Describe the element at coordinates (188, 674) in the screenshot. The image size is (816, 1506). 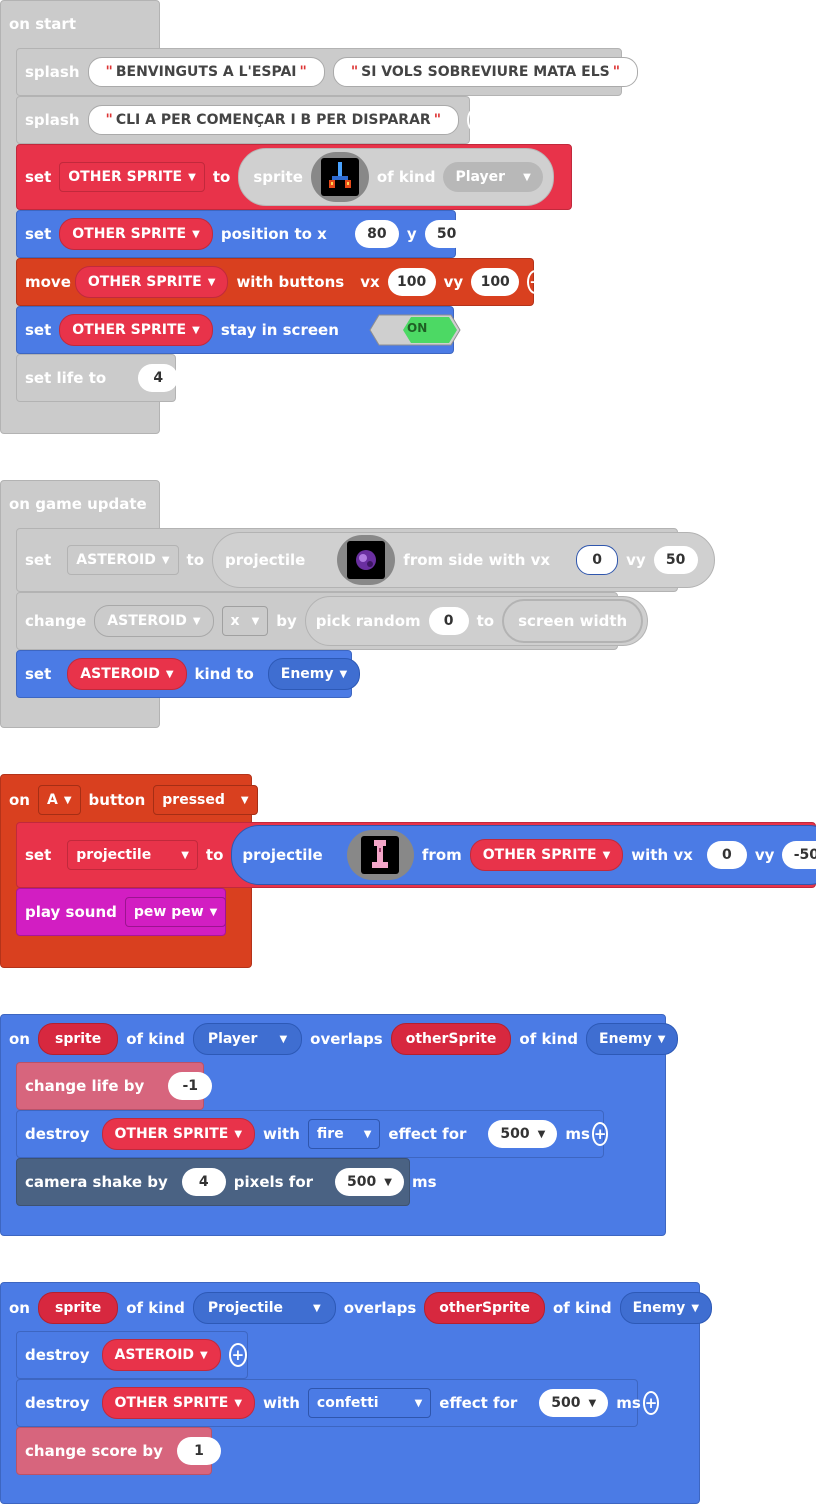
I see `set-kind-block: set ASTEROID ▼ kind to Enemy ▼` at that location.